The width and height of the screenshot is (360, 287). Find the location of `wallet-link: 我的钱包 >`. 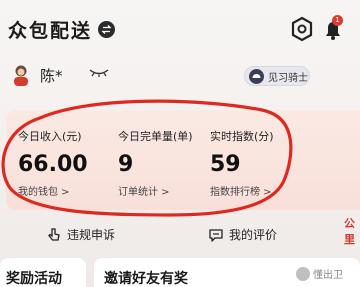

wallet-link: 我的钱包 > is located at coordinates (44, 190).